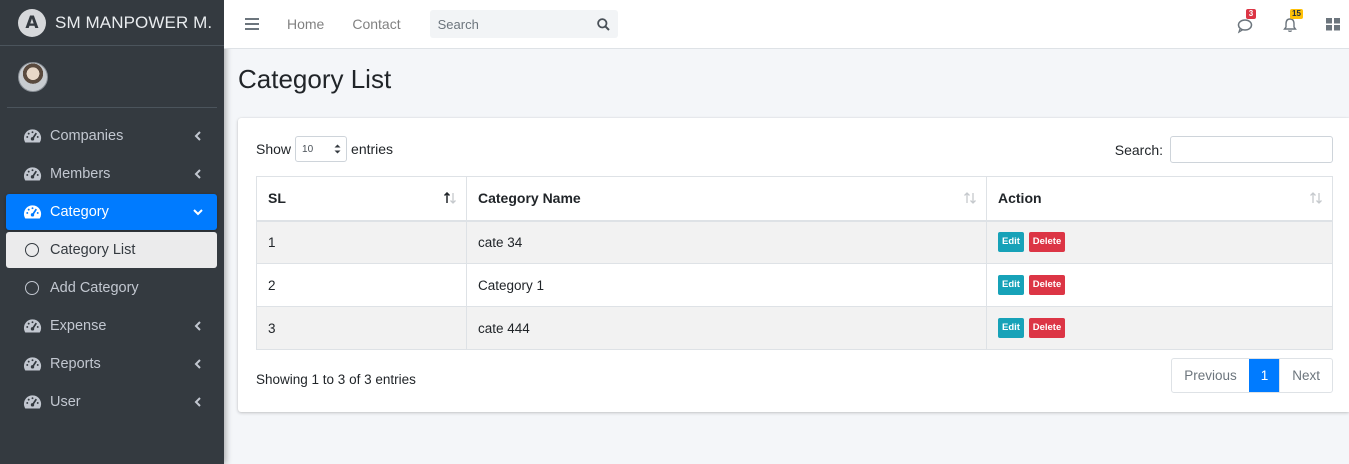 The width and height of the screenshot is (1349, 464). I want to click on search-icon, so click(603, 24).